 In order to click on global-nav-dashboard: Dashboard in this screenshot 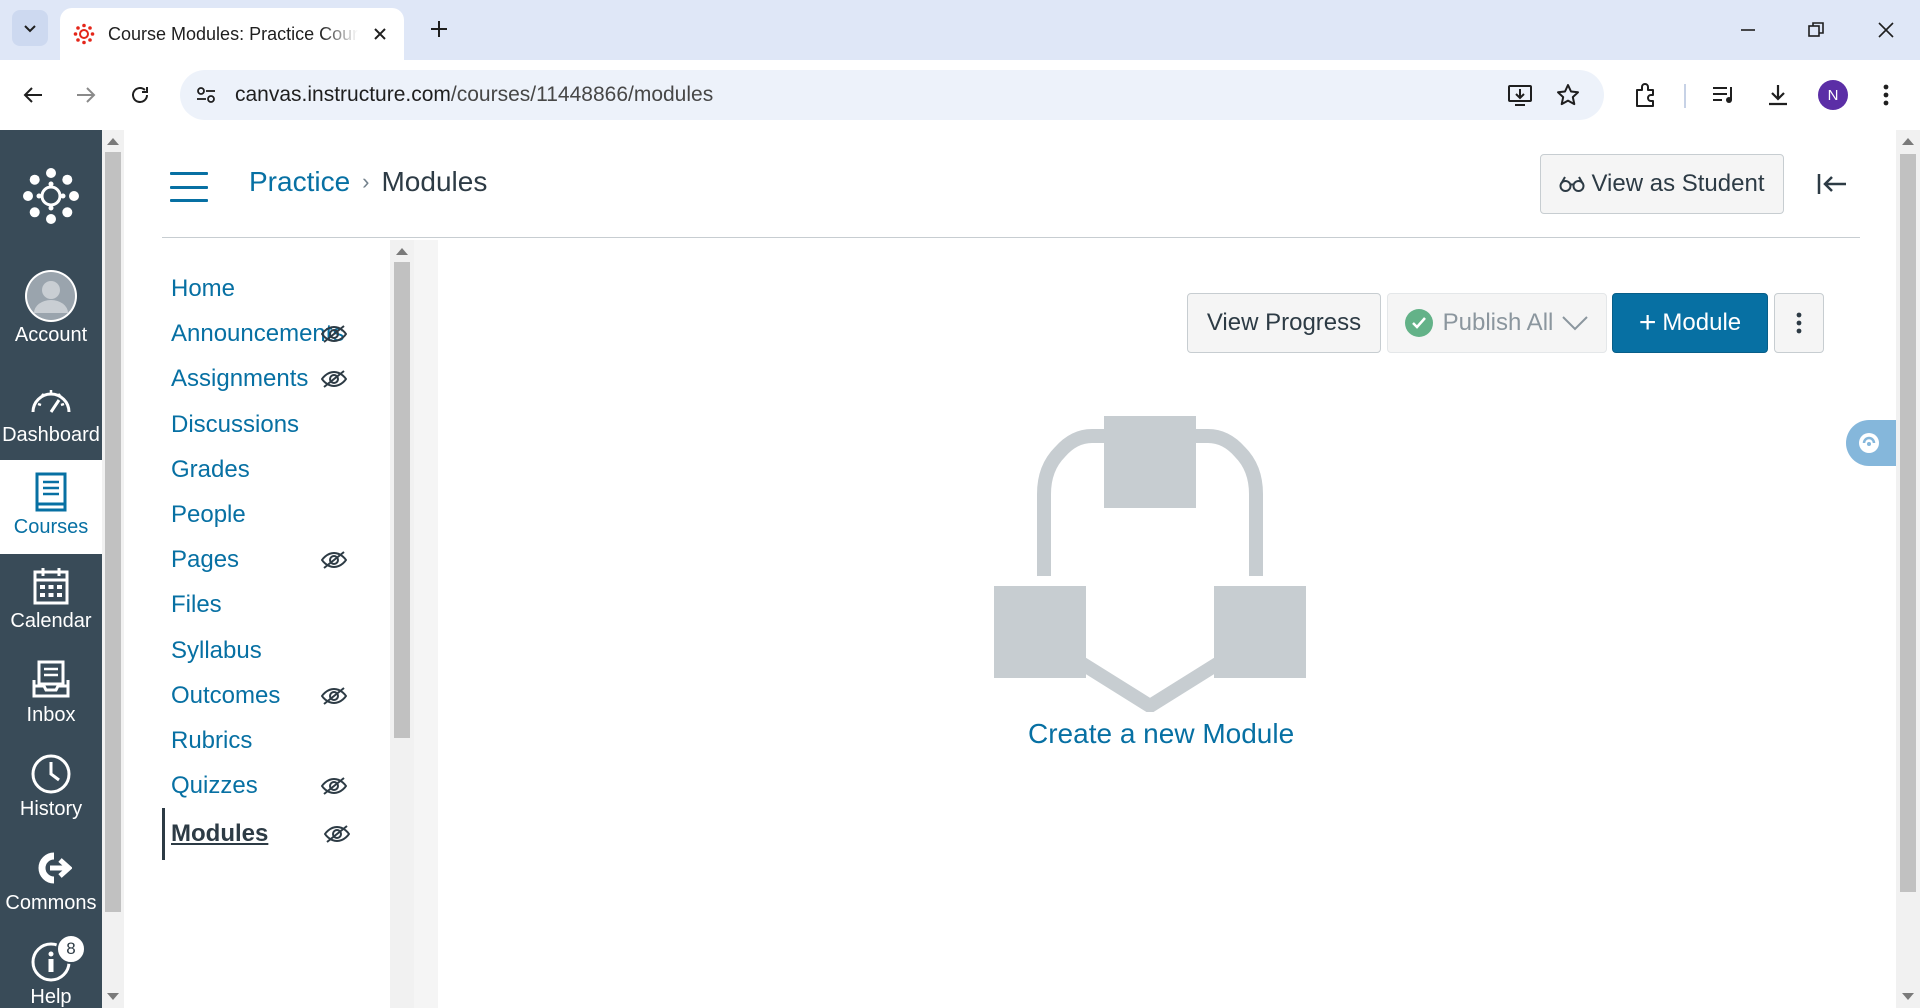, I will do `click(51, 415)`.